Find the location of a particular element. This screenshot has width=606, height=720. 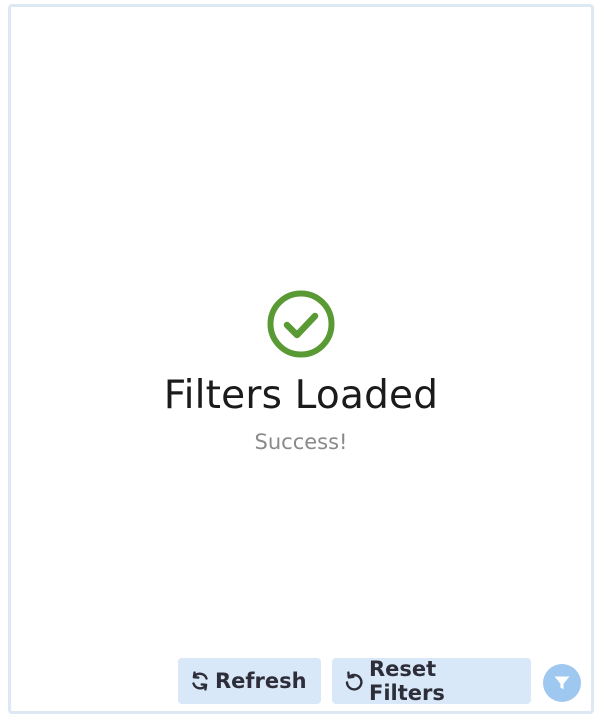

filter-button is located at coordinates (562, 683).